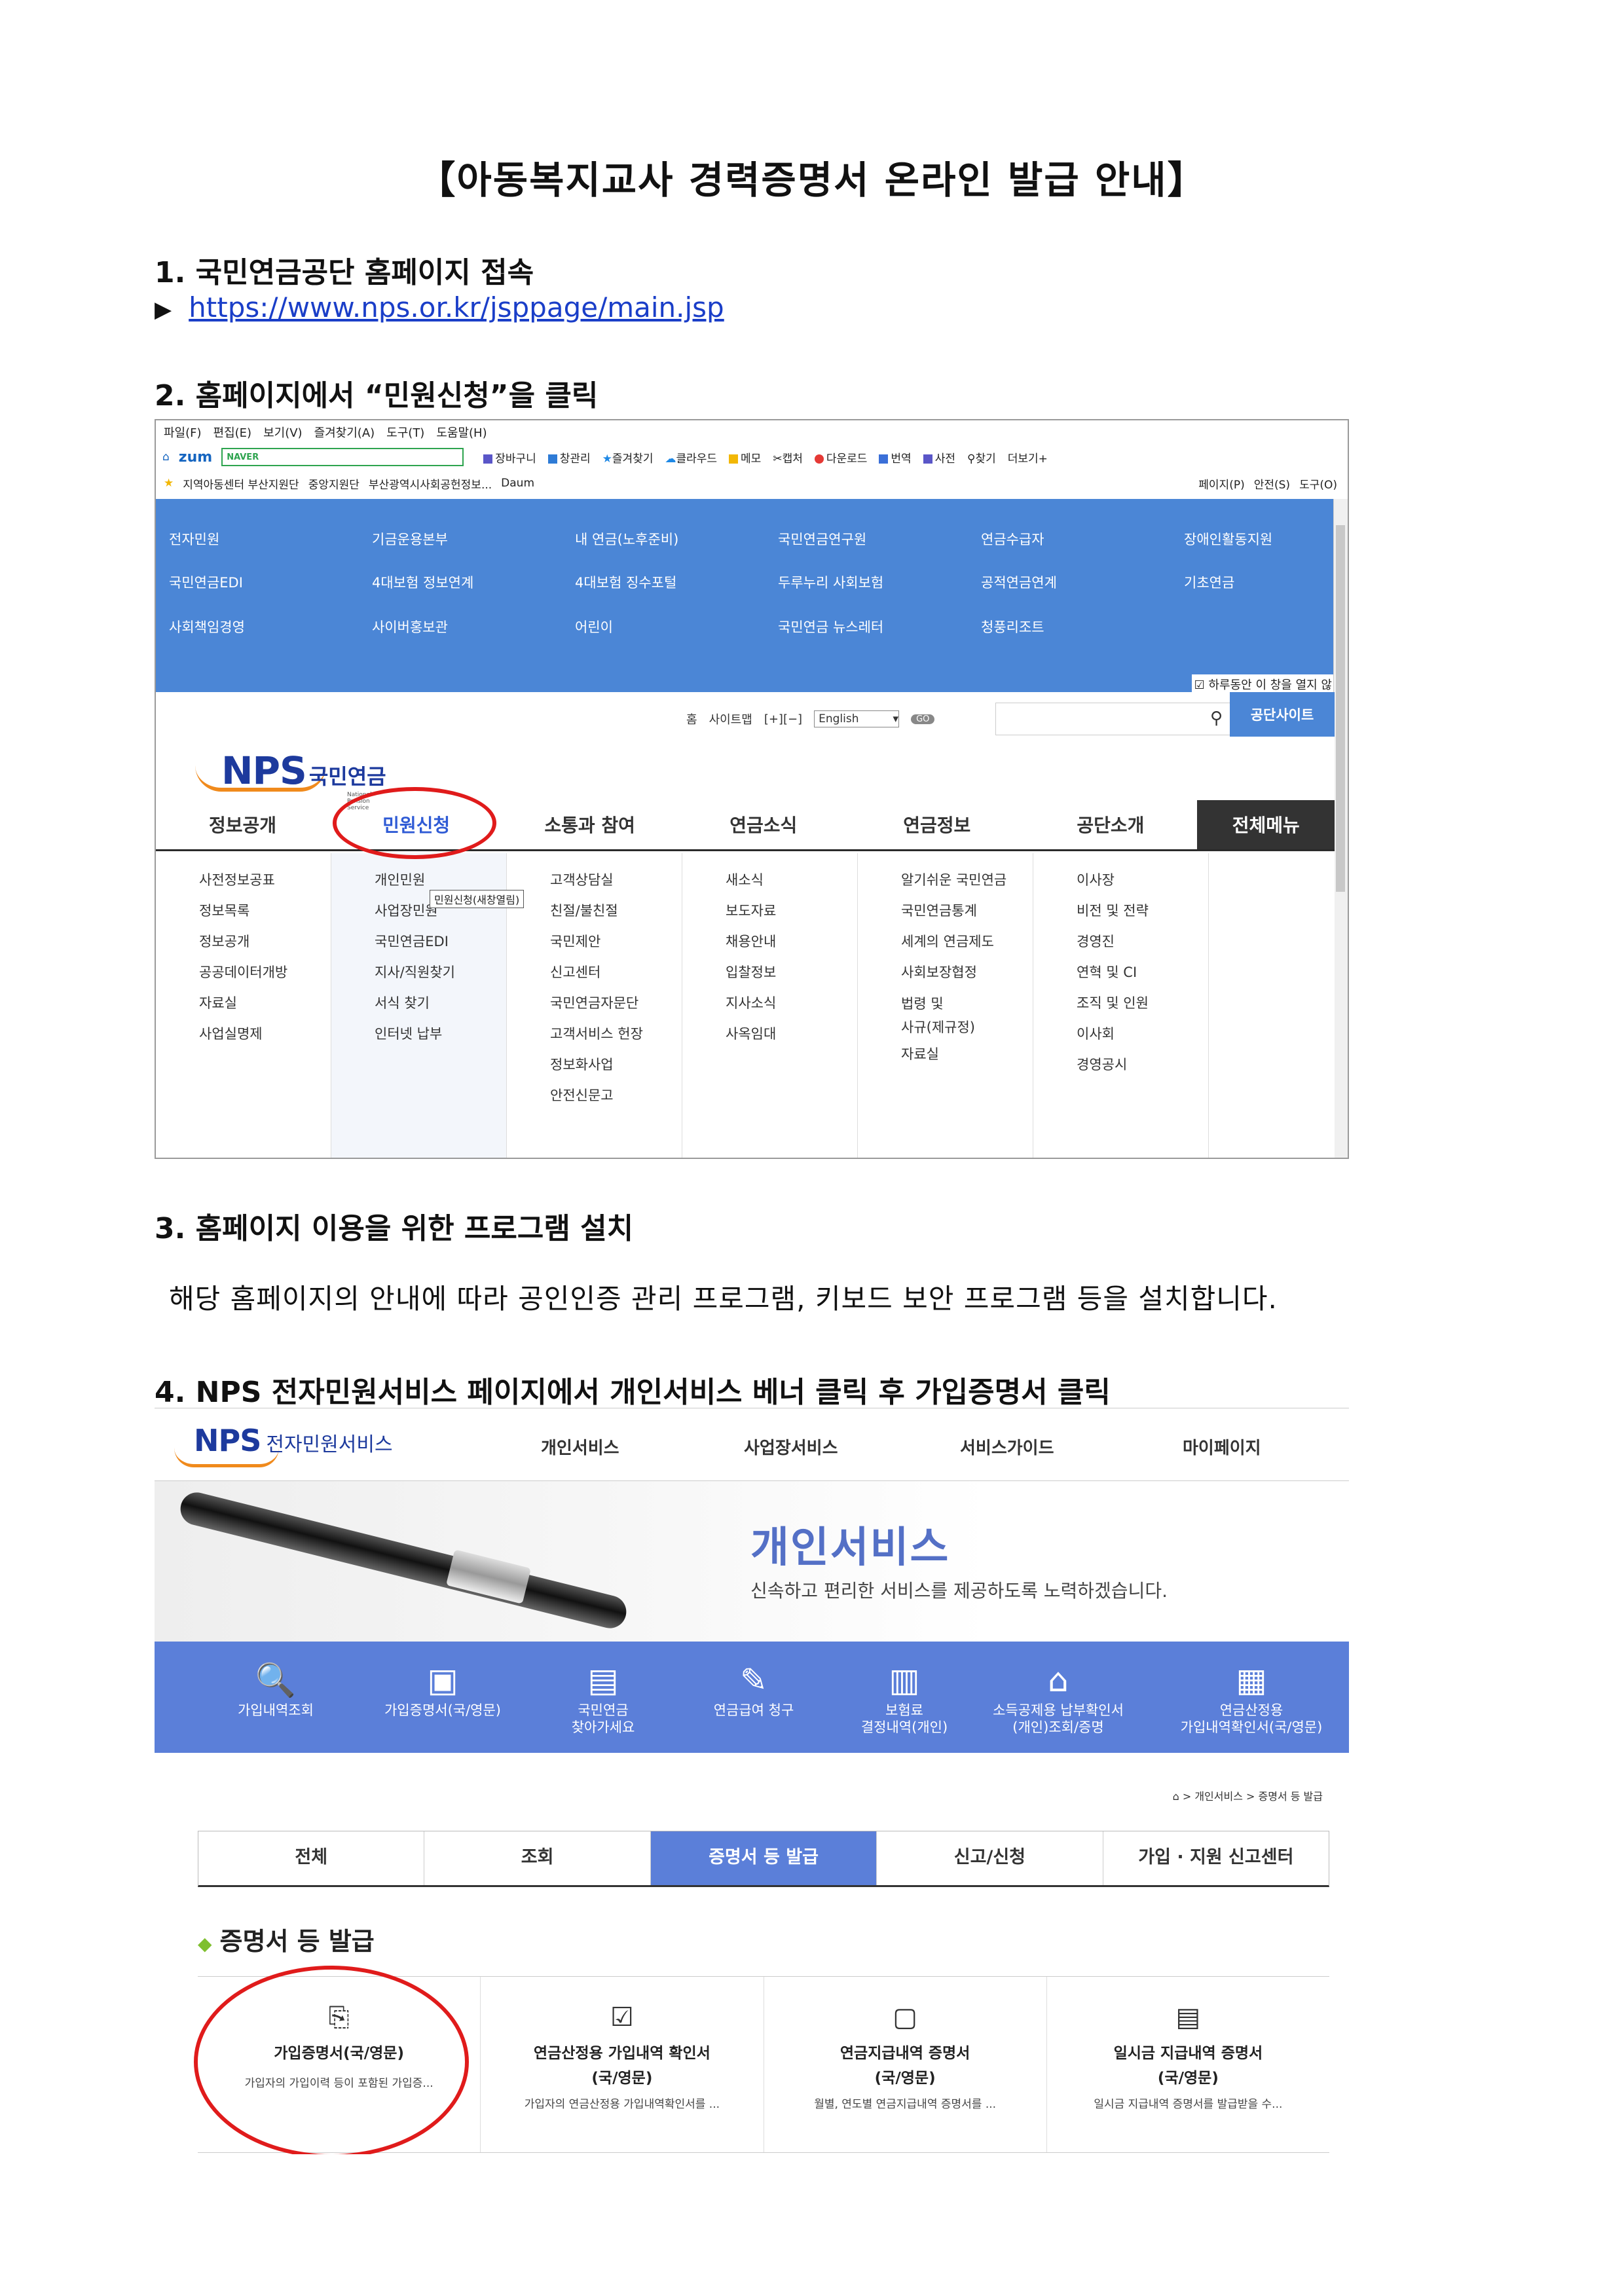 The height and width of the screenshot is (2295, 1624). Describe the element at coordinates (265, 1034) in the screenshot. I see `submenu-item: 사업실명제` at that location.